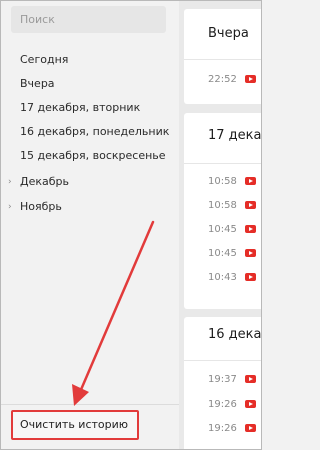 The height and width of the screenshot is (450, 320). I want to click on history-entry: 22:52, so click(234, 80).